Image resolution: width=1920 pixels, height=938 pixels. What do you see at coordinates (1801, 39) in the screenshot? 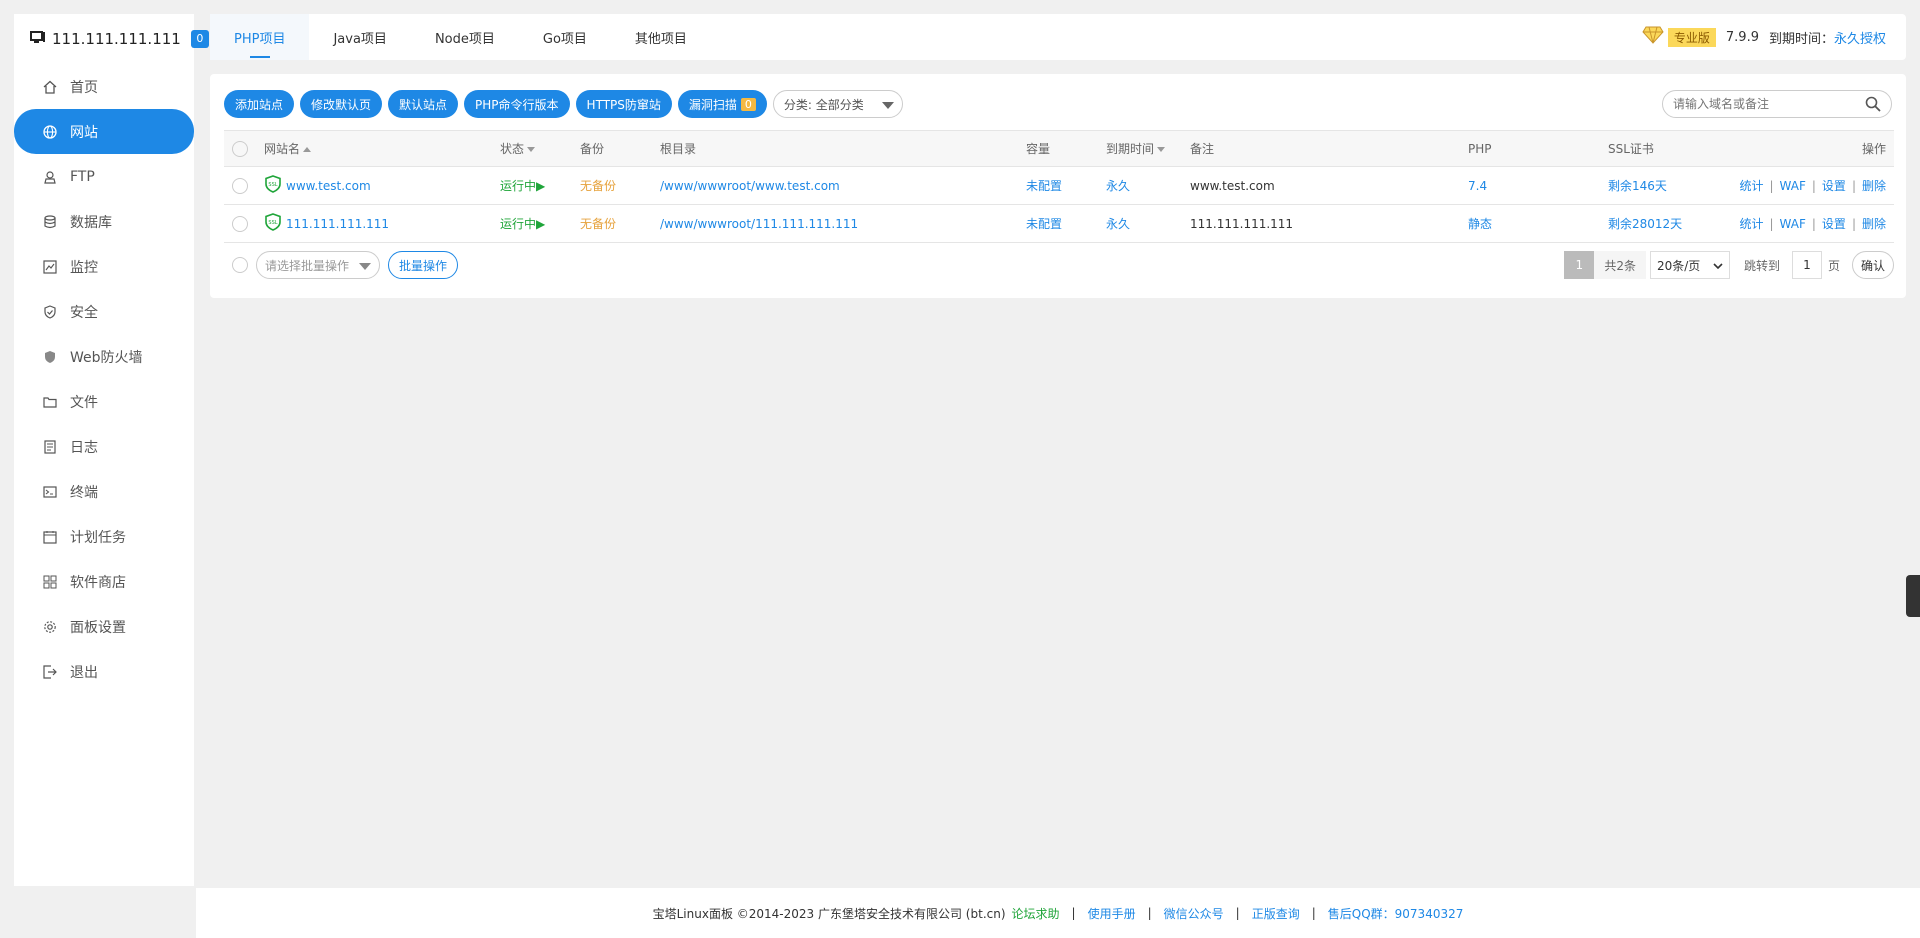
I see `expire-label: 到期时间：` at bounding box center [1801, 39].